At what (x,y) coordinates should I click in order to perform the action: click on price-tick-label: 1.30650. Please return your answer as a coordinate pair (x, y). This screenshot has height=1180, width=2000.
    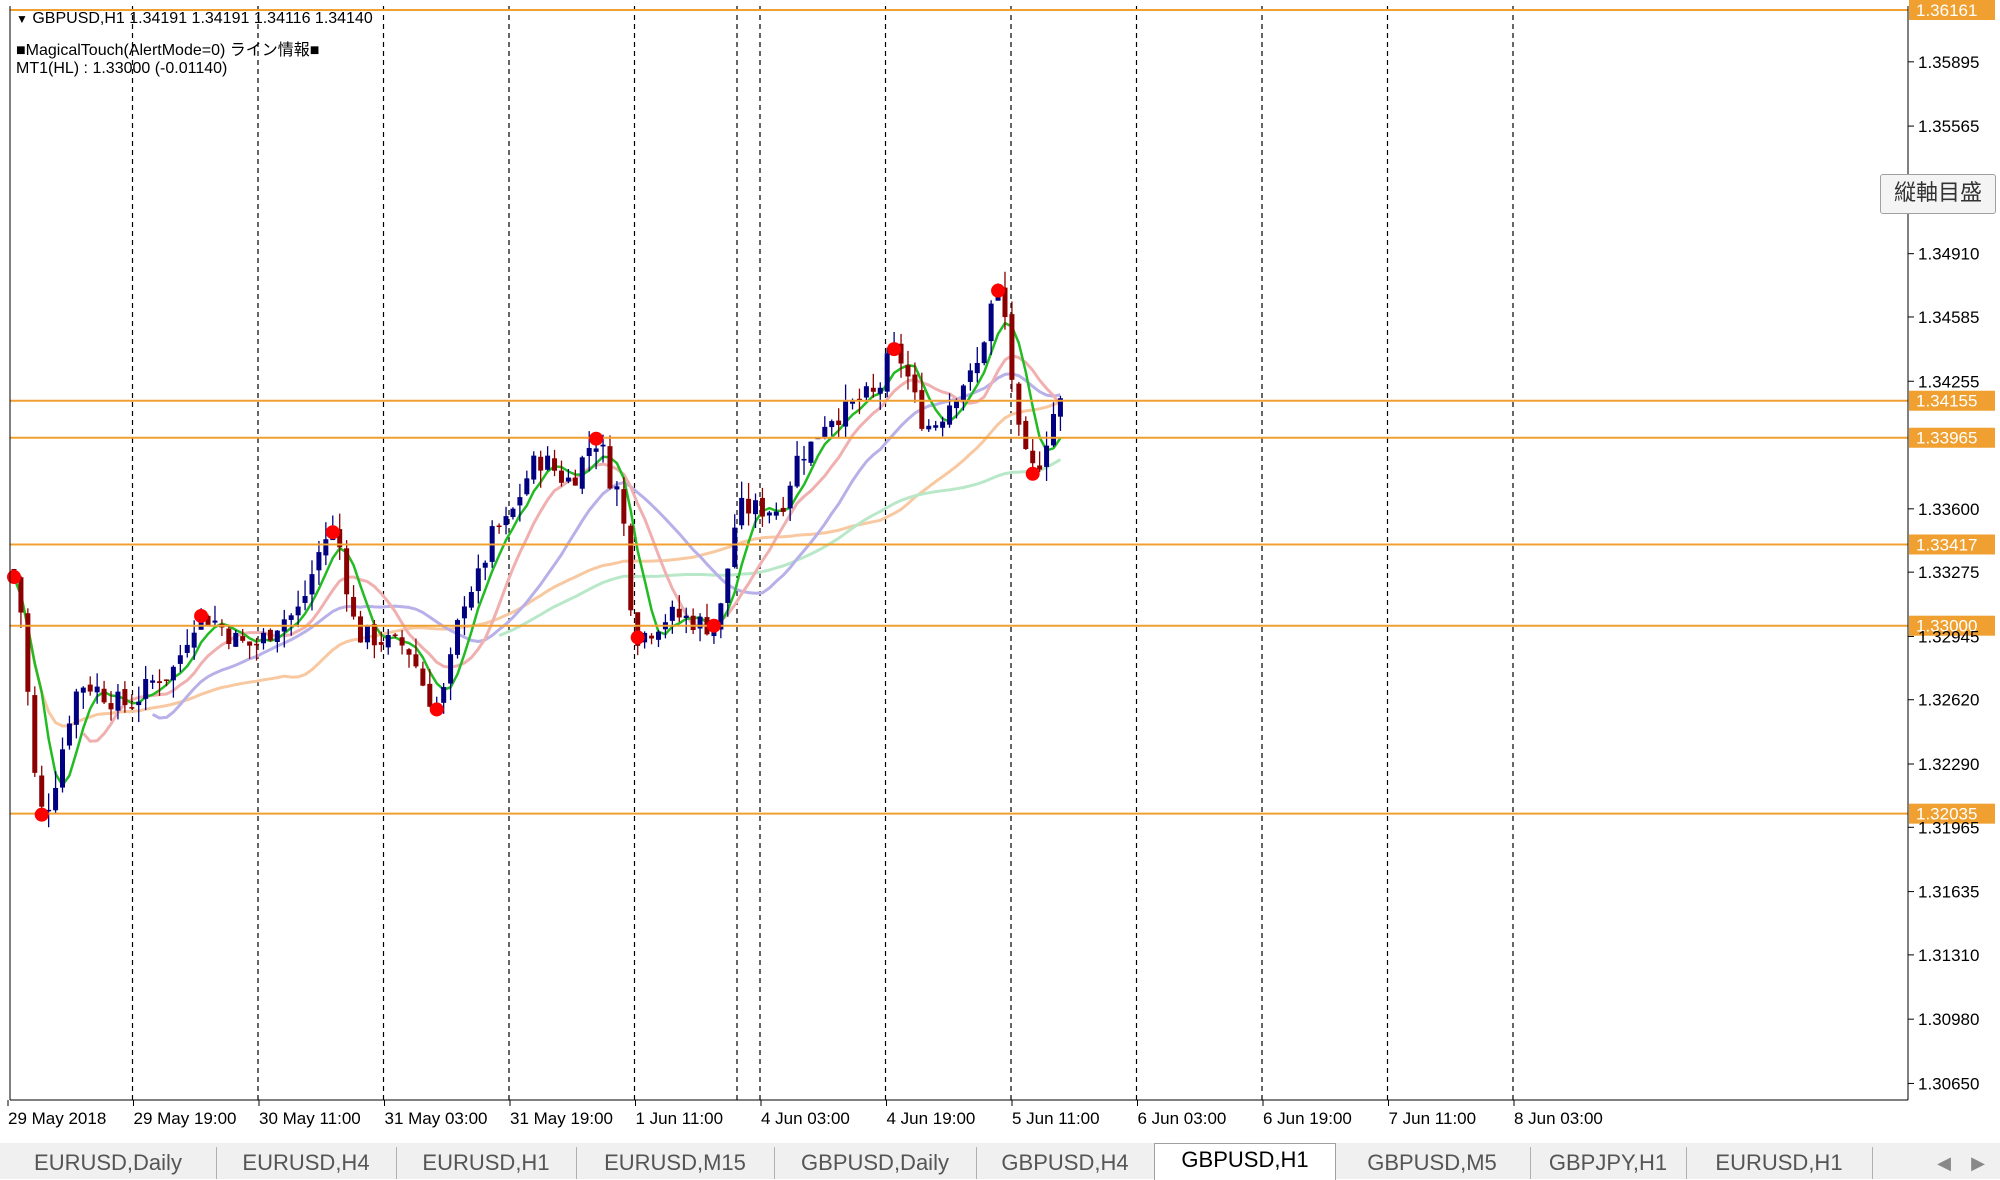
    Looking at the image, I should click on (1948, 1083).